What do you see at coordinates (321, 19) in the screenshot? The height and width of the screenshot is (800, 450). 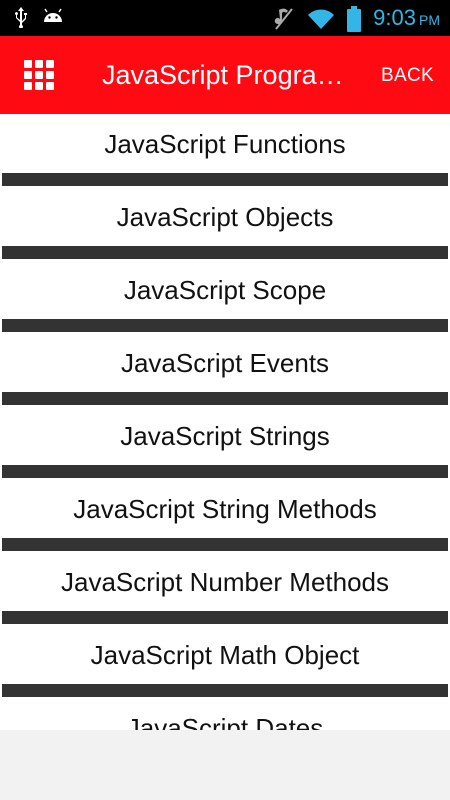 I see `wifi-icon` at bounding box center [321, 19].